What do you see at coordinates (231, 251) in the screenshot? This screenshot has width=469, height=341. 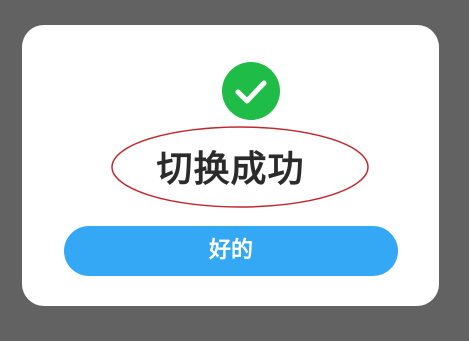 I see `ok-button: 好的` at bounding box center [231, 251].